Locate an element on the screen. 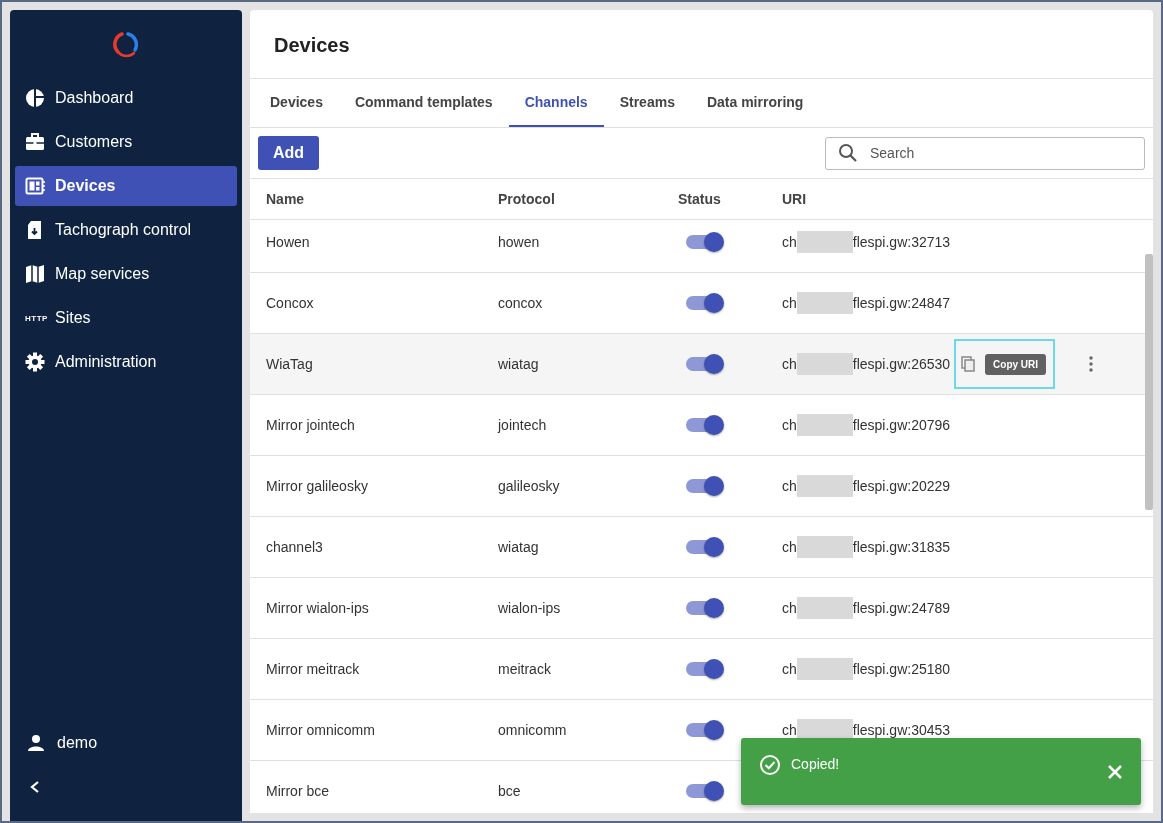 The width and height of the screenshot is (1163, 823). uri-text: flespi.gw:20796 is located at coordinates (901, 425).